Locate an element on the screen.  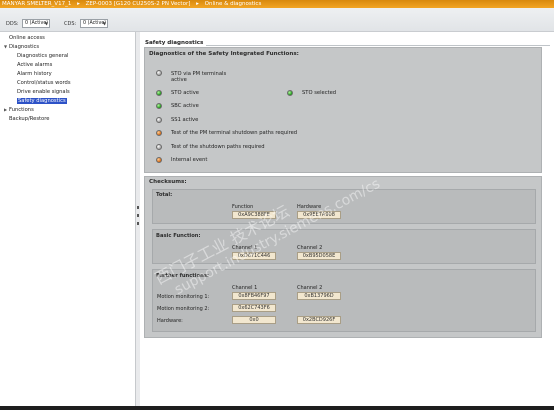
tree-item-diagnostics-general: Diagnostics general is located at coordinates (40, 56).